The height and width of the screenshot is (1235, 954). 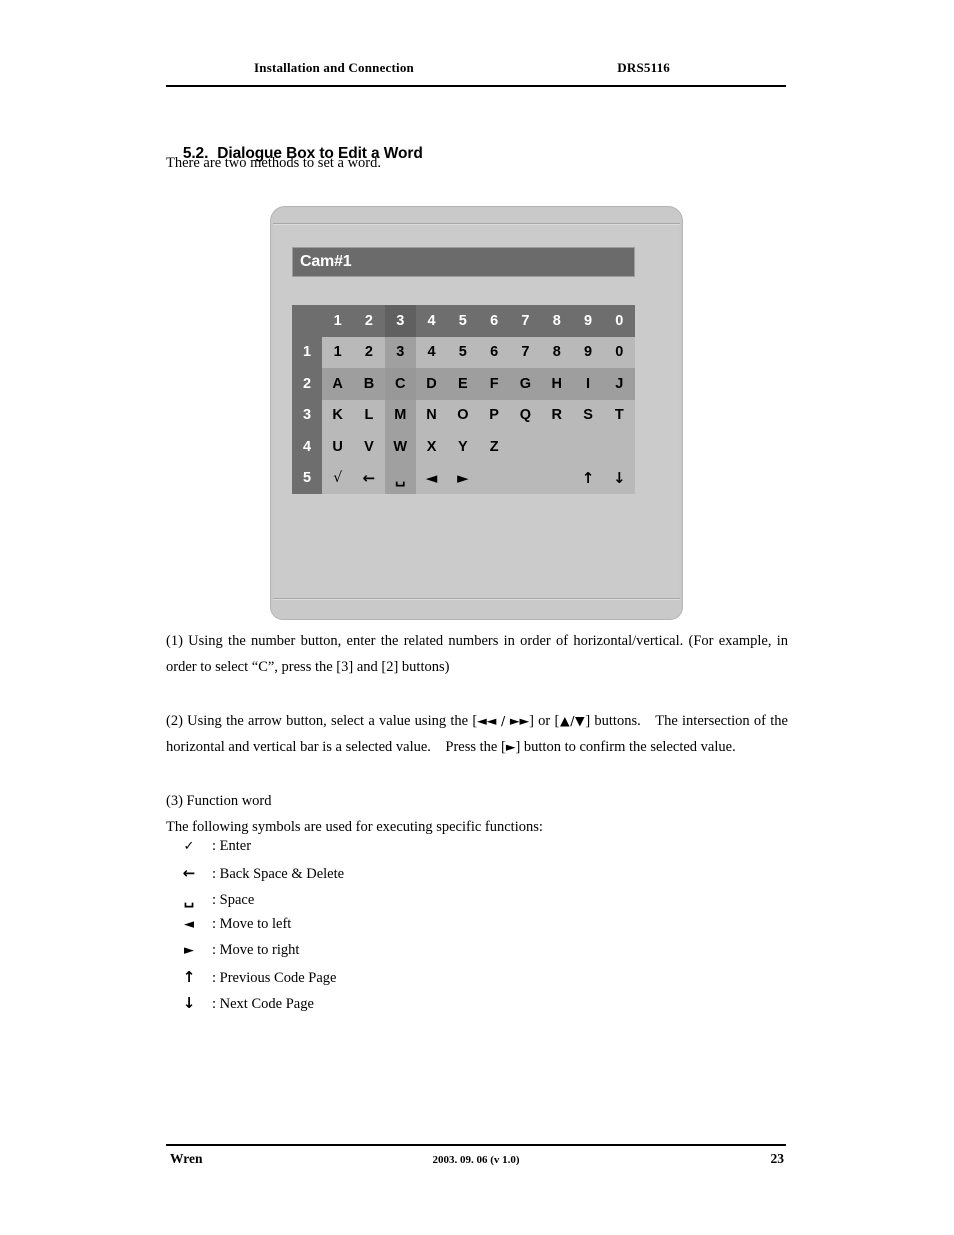 What do you see at coordinates (510, 746) in the screenshot?
I see `inline-arrow-right-icon: ►` at bounding box center [510, 746].